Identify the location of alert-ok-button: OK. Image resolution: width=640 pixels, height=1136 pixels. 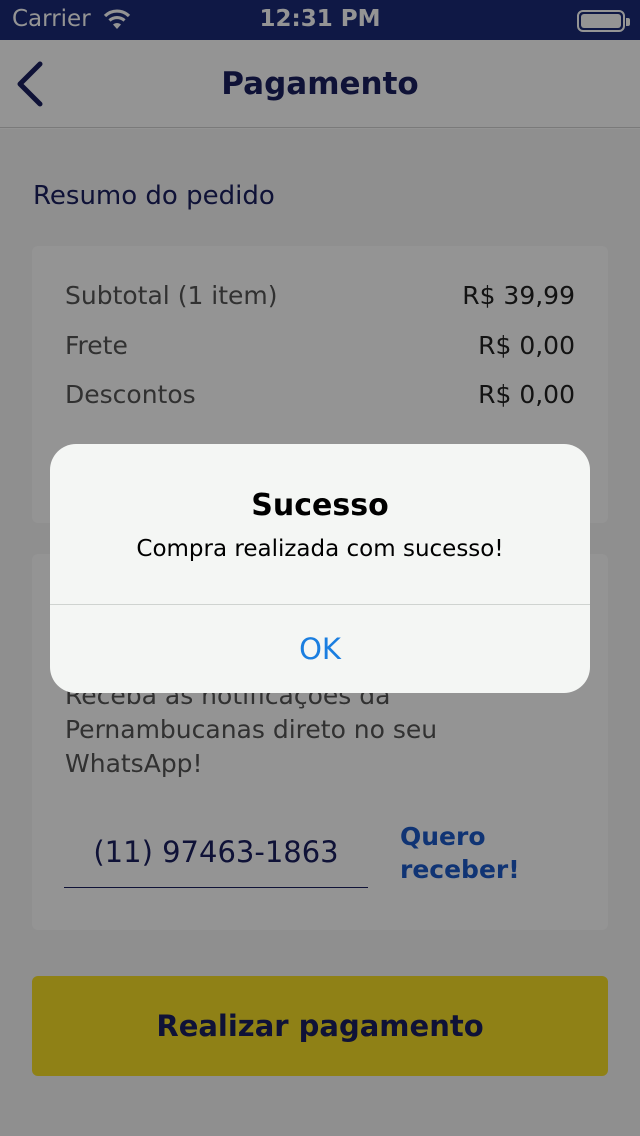
(320, 649).